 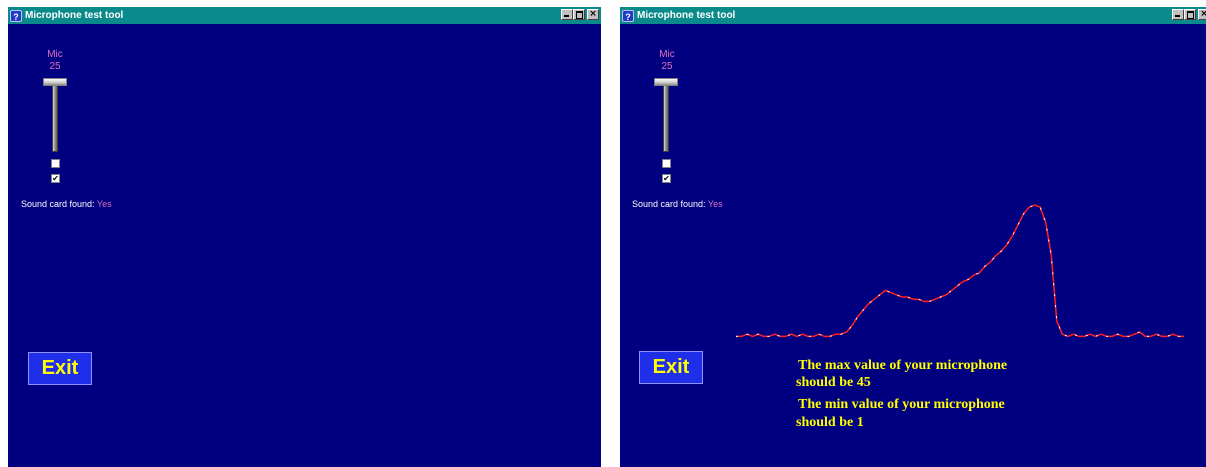 What do you see at coordinates (304, 15) in the screenshot?
I see `left-title-bar: ? Microphone test tool ×` at bounding box center [304, 15].